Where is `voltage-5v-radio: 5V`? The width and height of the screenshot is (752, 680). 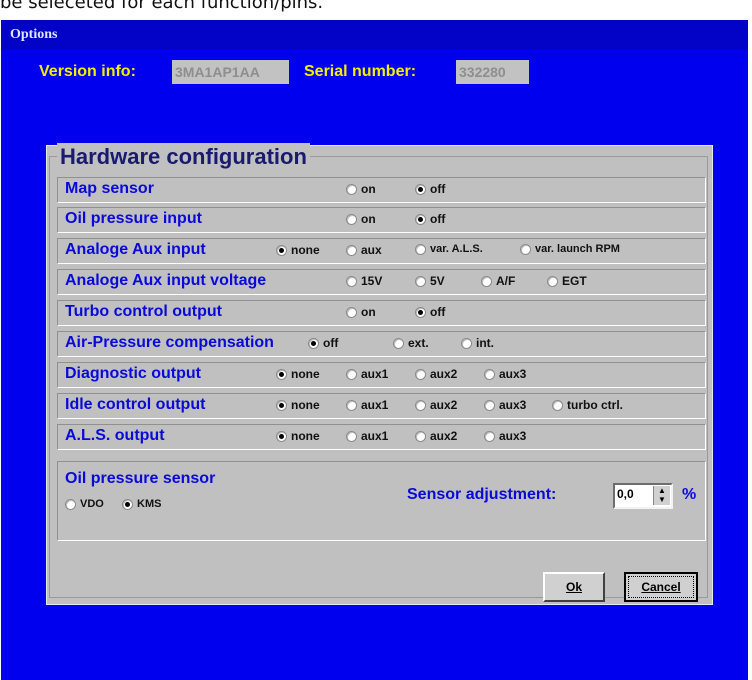 voltage-5v-radio: 5V is located at coordinates (430, 281).